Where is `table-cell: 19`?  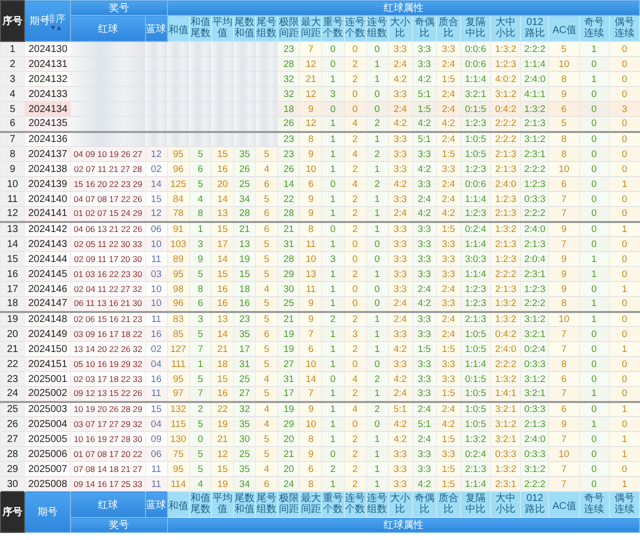
table-cell: 19 is located at coordinates (12, 319).